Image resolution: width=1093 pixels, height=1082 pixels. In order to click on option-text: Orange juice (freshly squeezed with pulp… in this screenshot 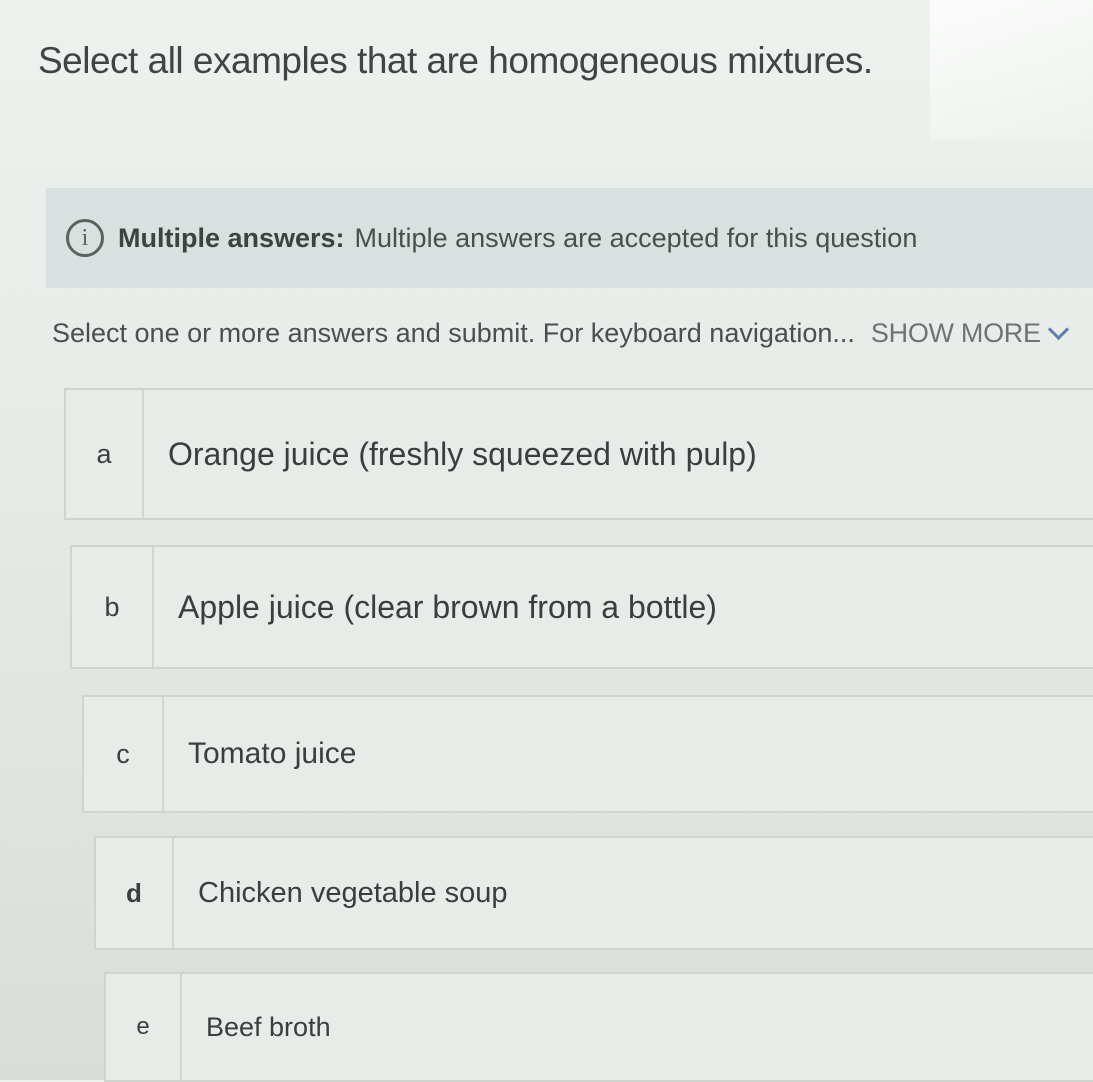, I will do `click(462, 453)`.